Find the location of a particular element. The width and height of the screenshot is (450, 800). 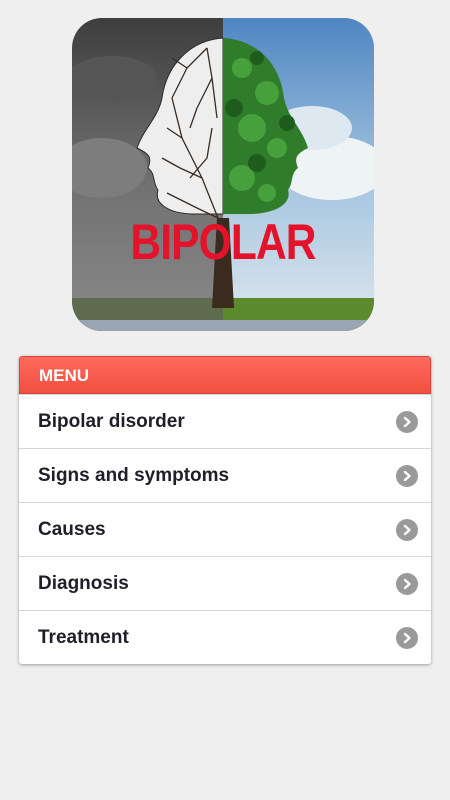

menu-item-label: Causes is located at coordinates (72, 529).